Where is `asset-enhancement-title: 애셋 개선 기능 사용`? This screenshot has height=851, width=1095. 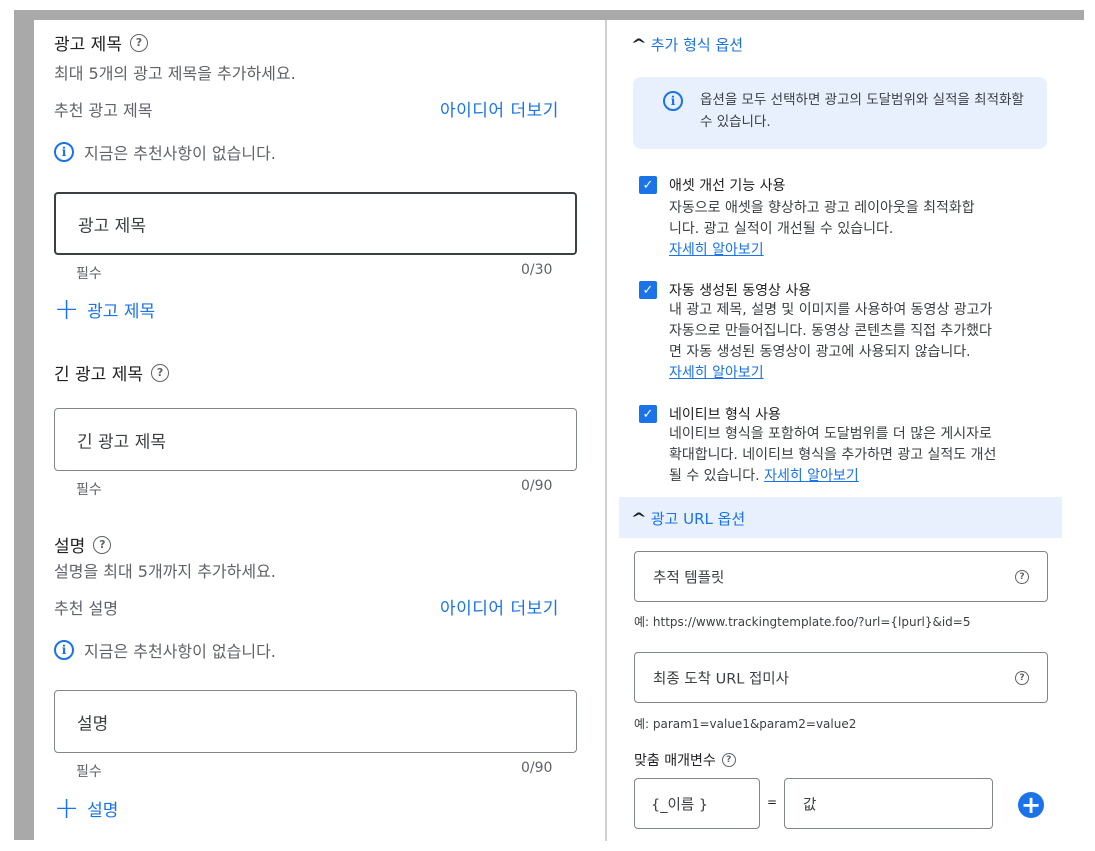
asset-enhancement-title: 애셋 개선 기능 사용 is located at coordinates (727, 186).